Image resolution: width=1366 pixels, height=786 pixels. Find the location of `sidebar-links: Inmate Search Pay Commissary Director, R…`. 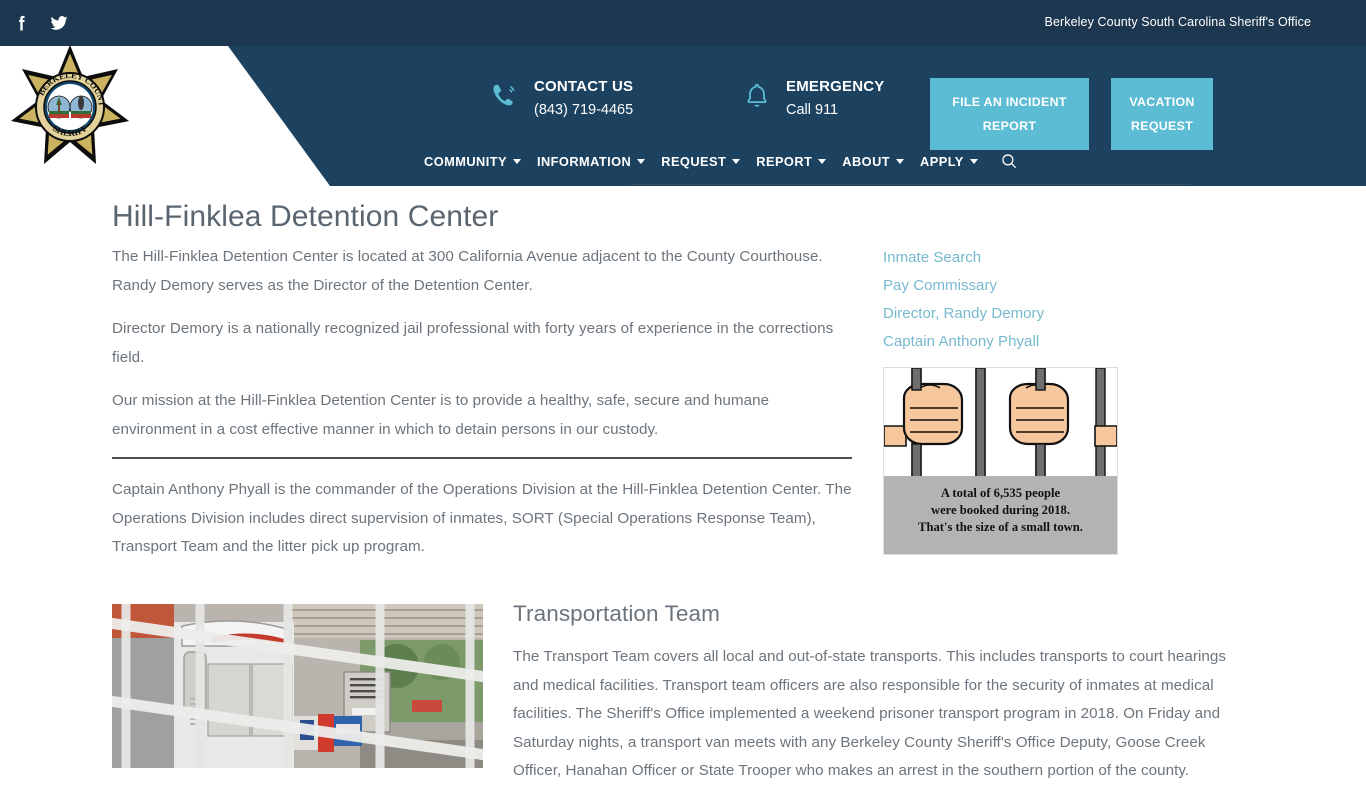

sidebar-links: Inmate Search Pay Commissary Director, R… is located at coordinates (1003, 300).